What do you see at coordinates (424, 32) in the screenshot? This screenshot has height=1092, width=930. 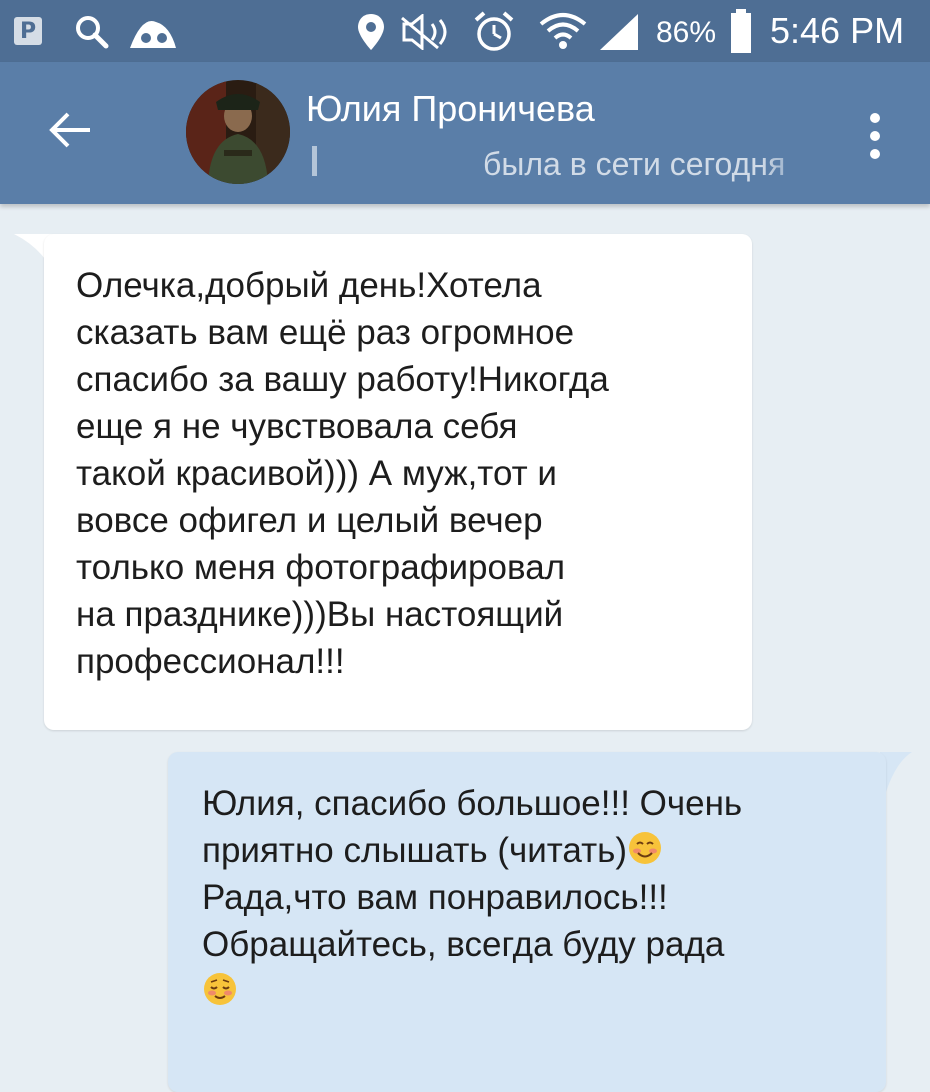 I see `mute-icon` at bounding box center [424, 32].